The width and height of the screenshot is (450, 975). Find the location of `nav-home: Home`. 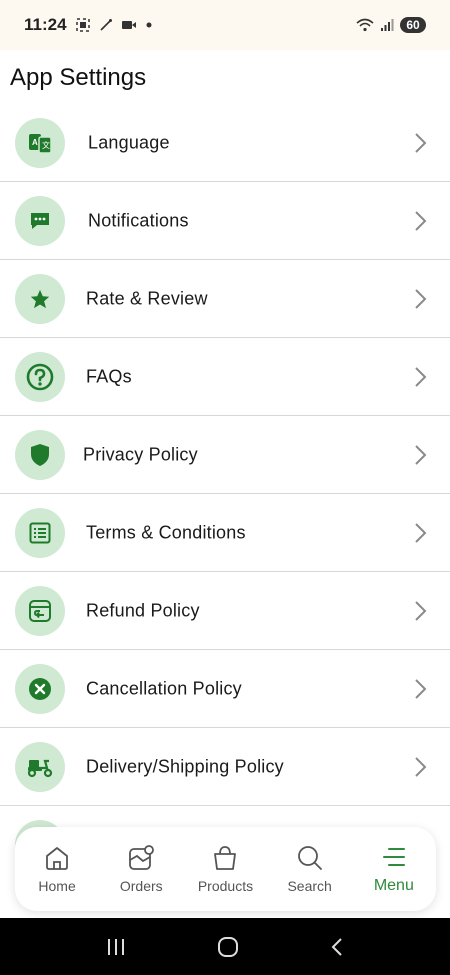

nav-home: Home is located at coordinates (57, 869).